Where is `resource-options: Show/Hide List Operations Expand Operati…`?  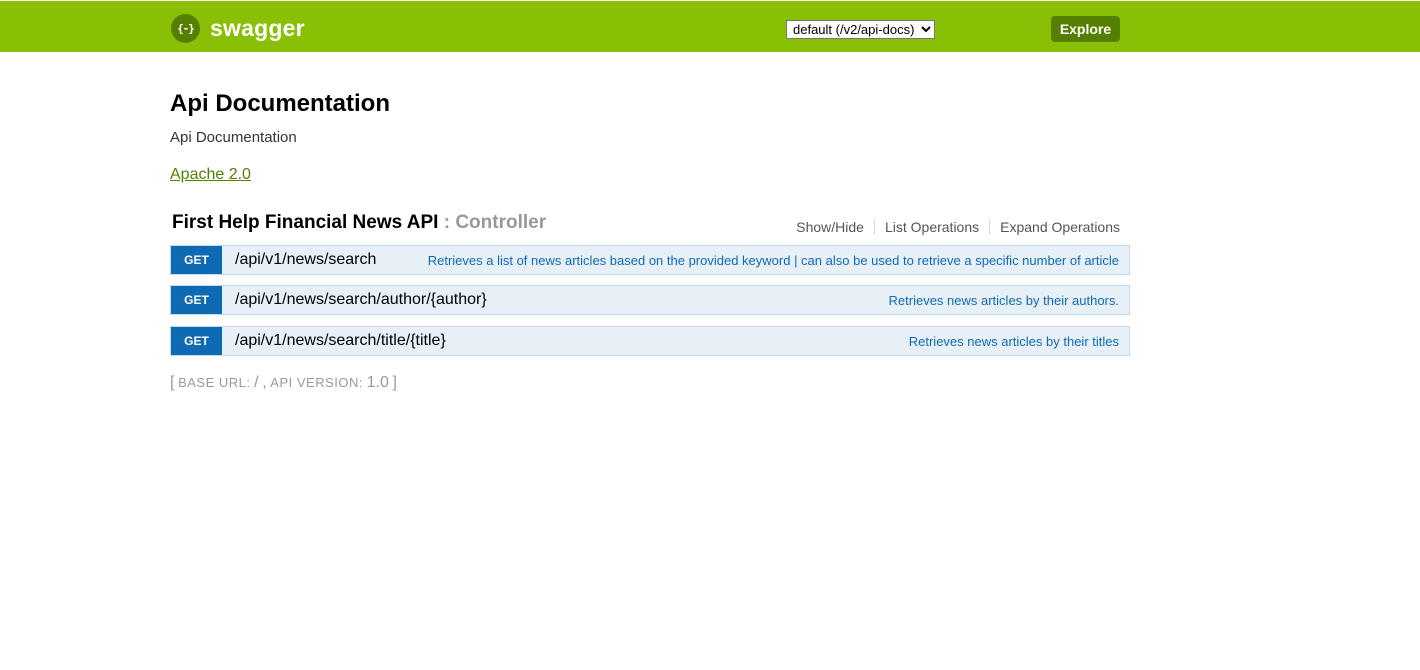
resource-options: Show/Hide List Operations Expand Operati… is located at coordinates (958, 226).